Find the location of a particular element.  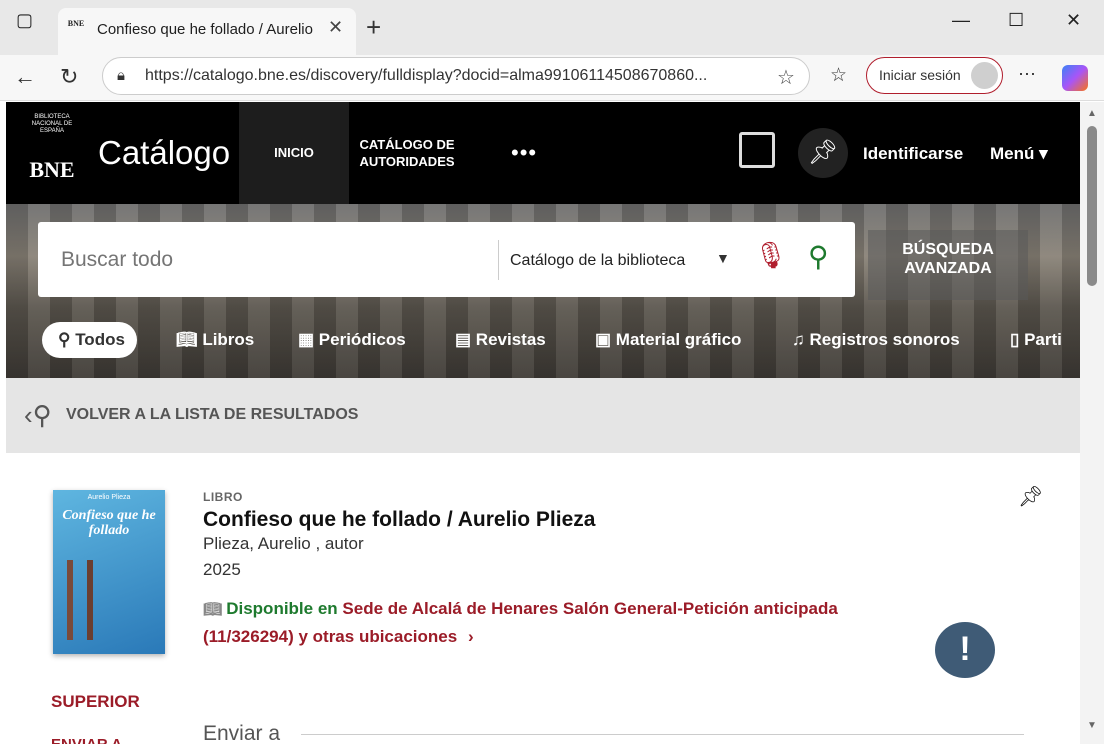

scrollbar: ▲ ▼ is located at coordinates (1092, 423).